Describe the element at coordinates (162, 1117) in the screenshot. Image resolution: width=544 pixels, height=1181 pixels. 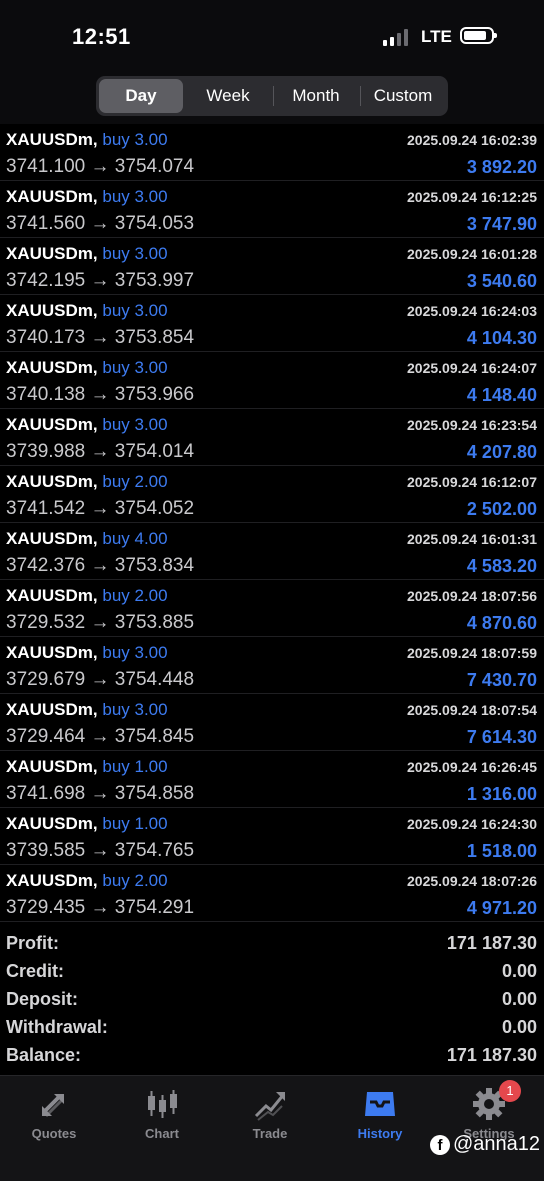
I see `nav-chart: Chart` at that location.